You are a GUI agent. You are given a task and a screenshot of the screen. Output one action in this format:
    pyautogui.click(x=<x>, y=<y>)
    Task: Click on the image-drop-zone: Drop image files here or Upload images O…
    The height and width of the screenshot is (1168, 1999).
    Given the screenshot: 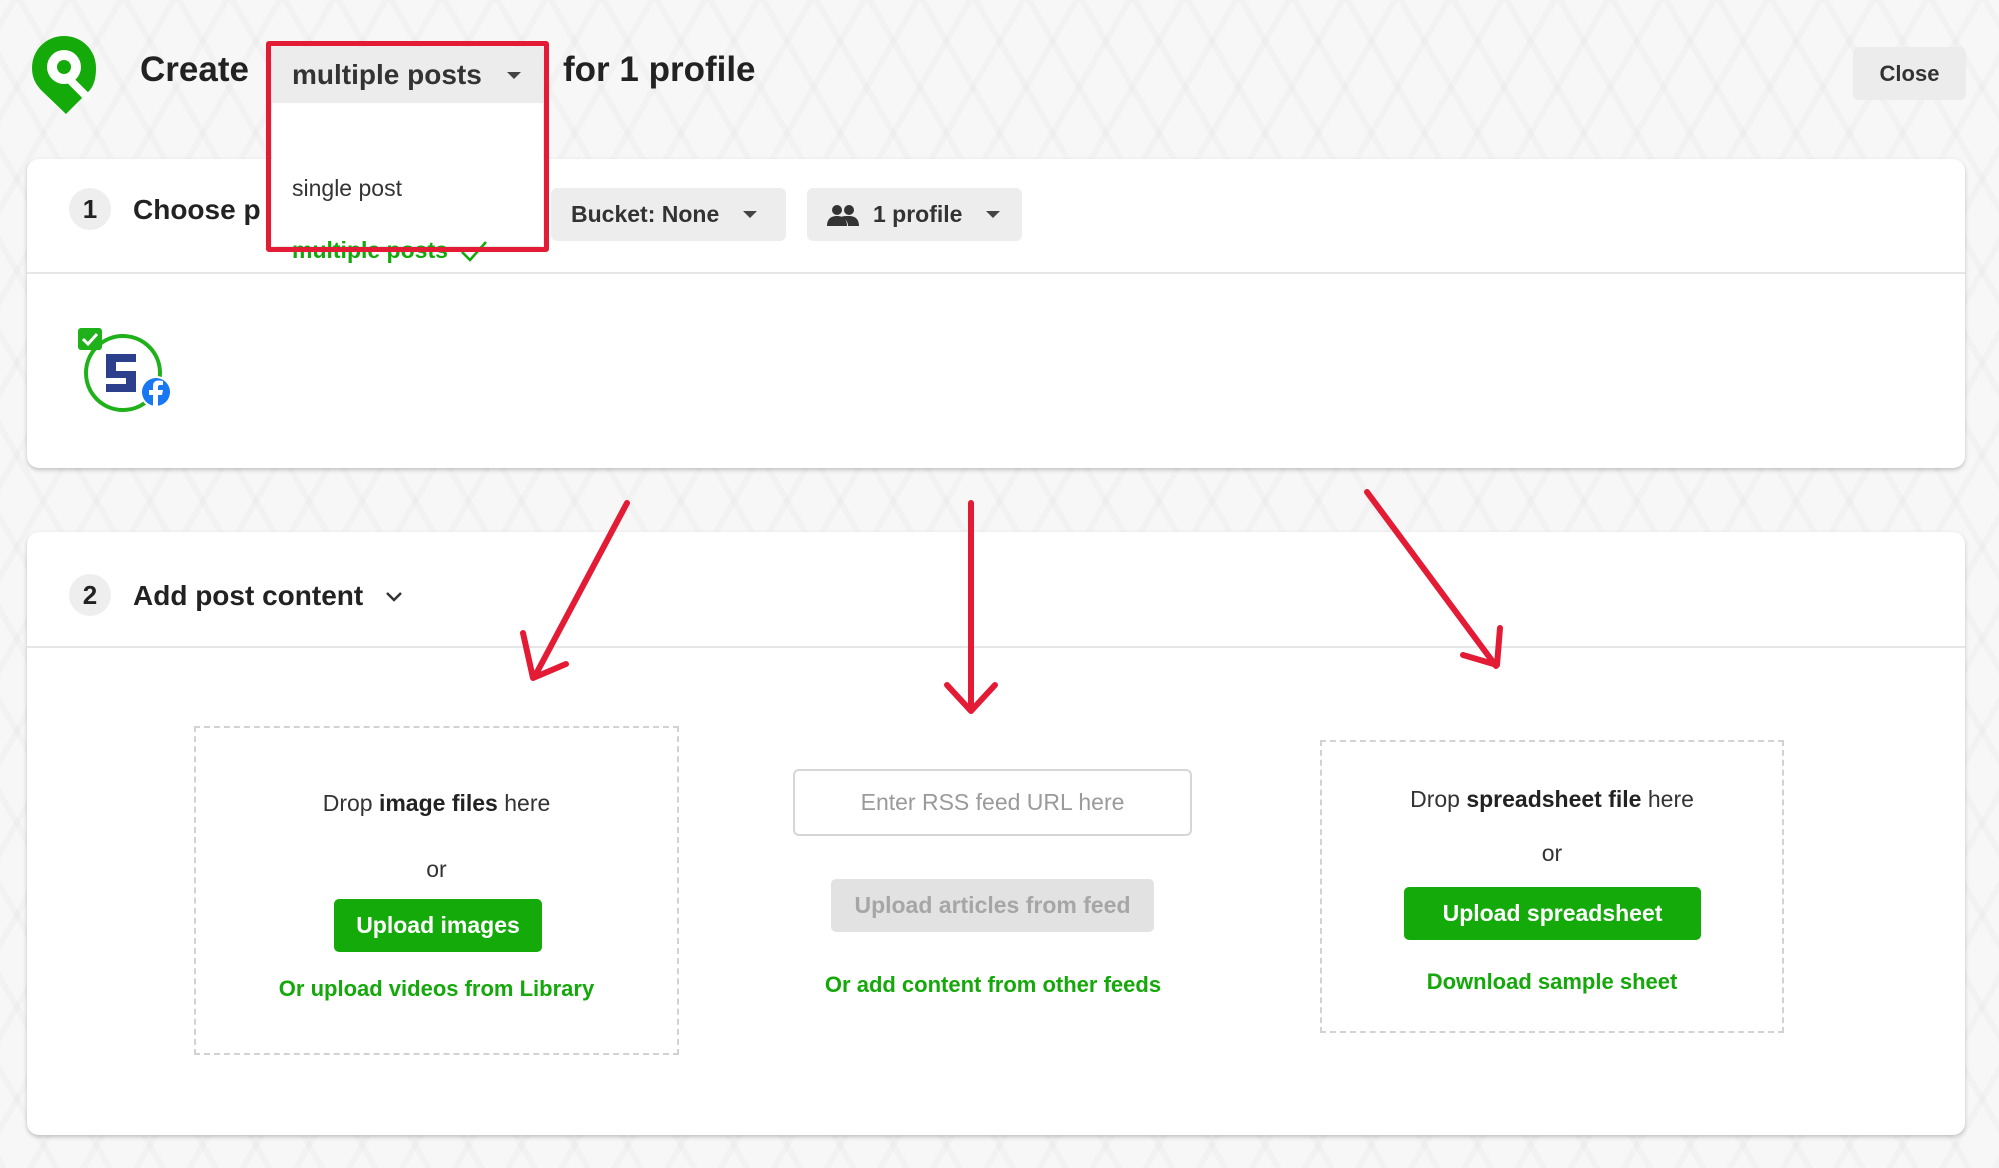 What is the action you would take?
    pyautogui.click(x=436, y=890)
    